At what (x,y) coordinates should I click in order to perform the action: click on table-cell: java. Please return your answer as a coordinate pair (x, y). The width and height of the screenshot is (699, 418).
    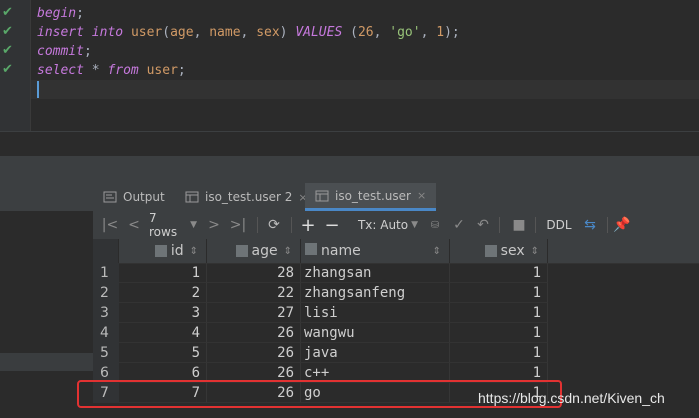
    Looking at the image, I should click on (375, 353).